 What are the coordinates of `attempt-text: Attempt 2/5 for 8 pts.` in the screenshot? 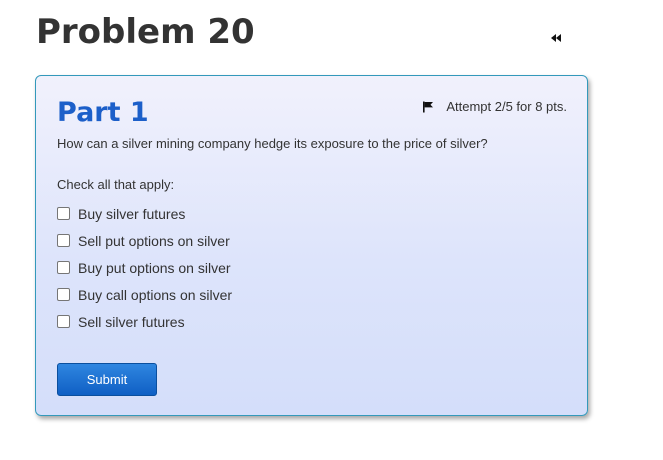 It's located at (506, 106).